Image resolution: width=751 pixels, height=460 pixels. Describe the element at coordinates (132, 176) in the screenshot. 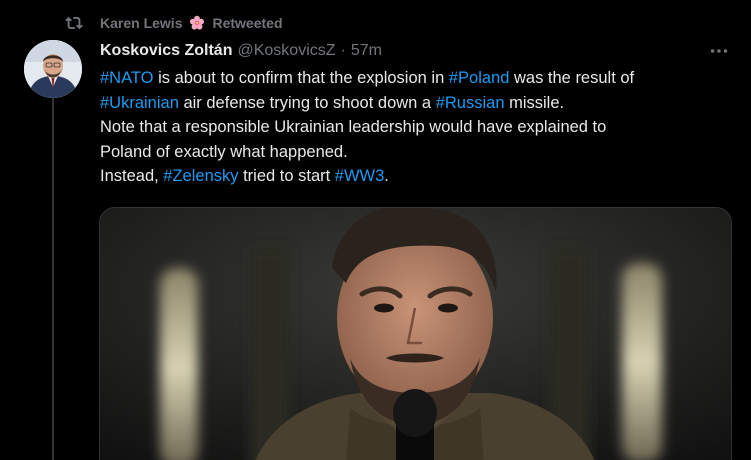

I see `tweet-text-segment: Instead,` at that location.